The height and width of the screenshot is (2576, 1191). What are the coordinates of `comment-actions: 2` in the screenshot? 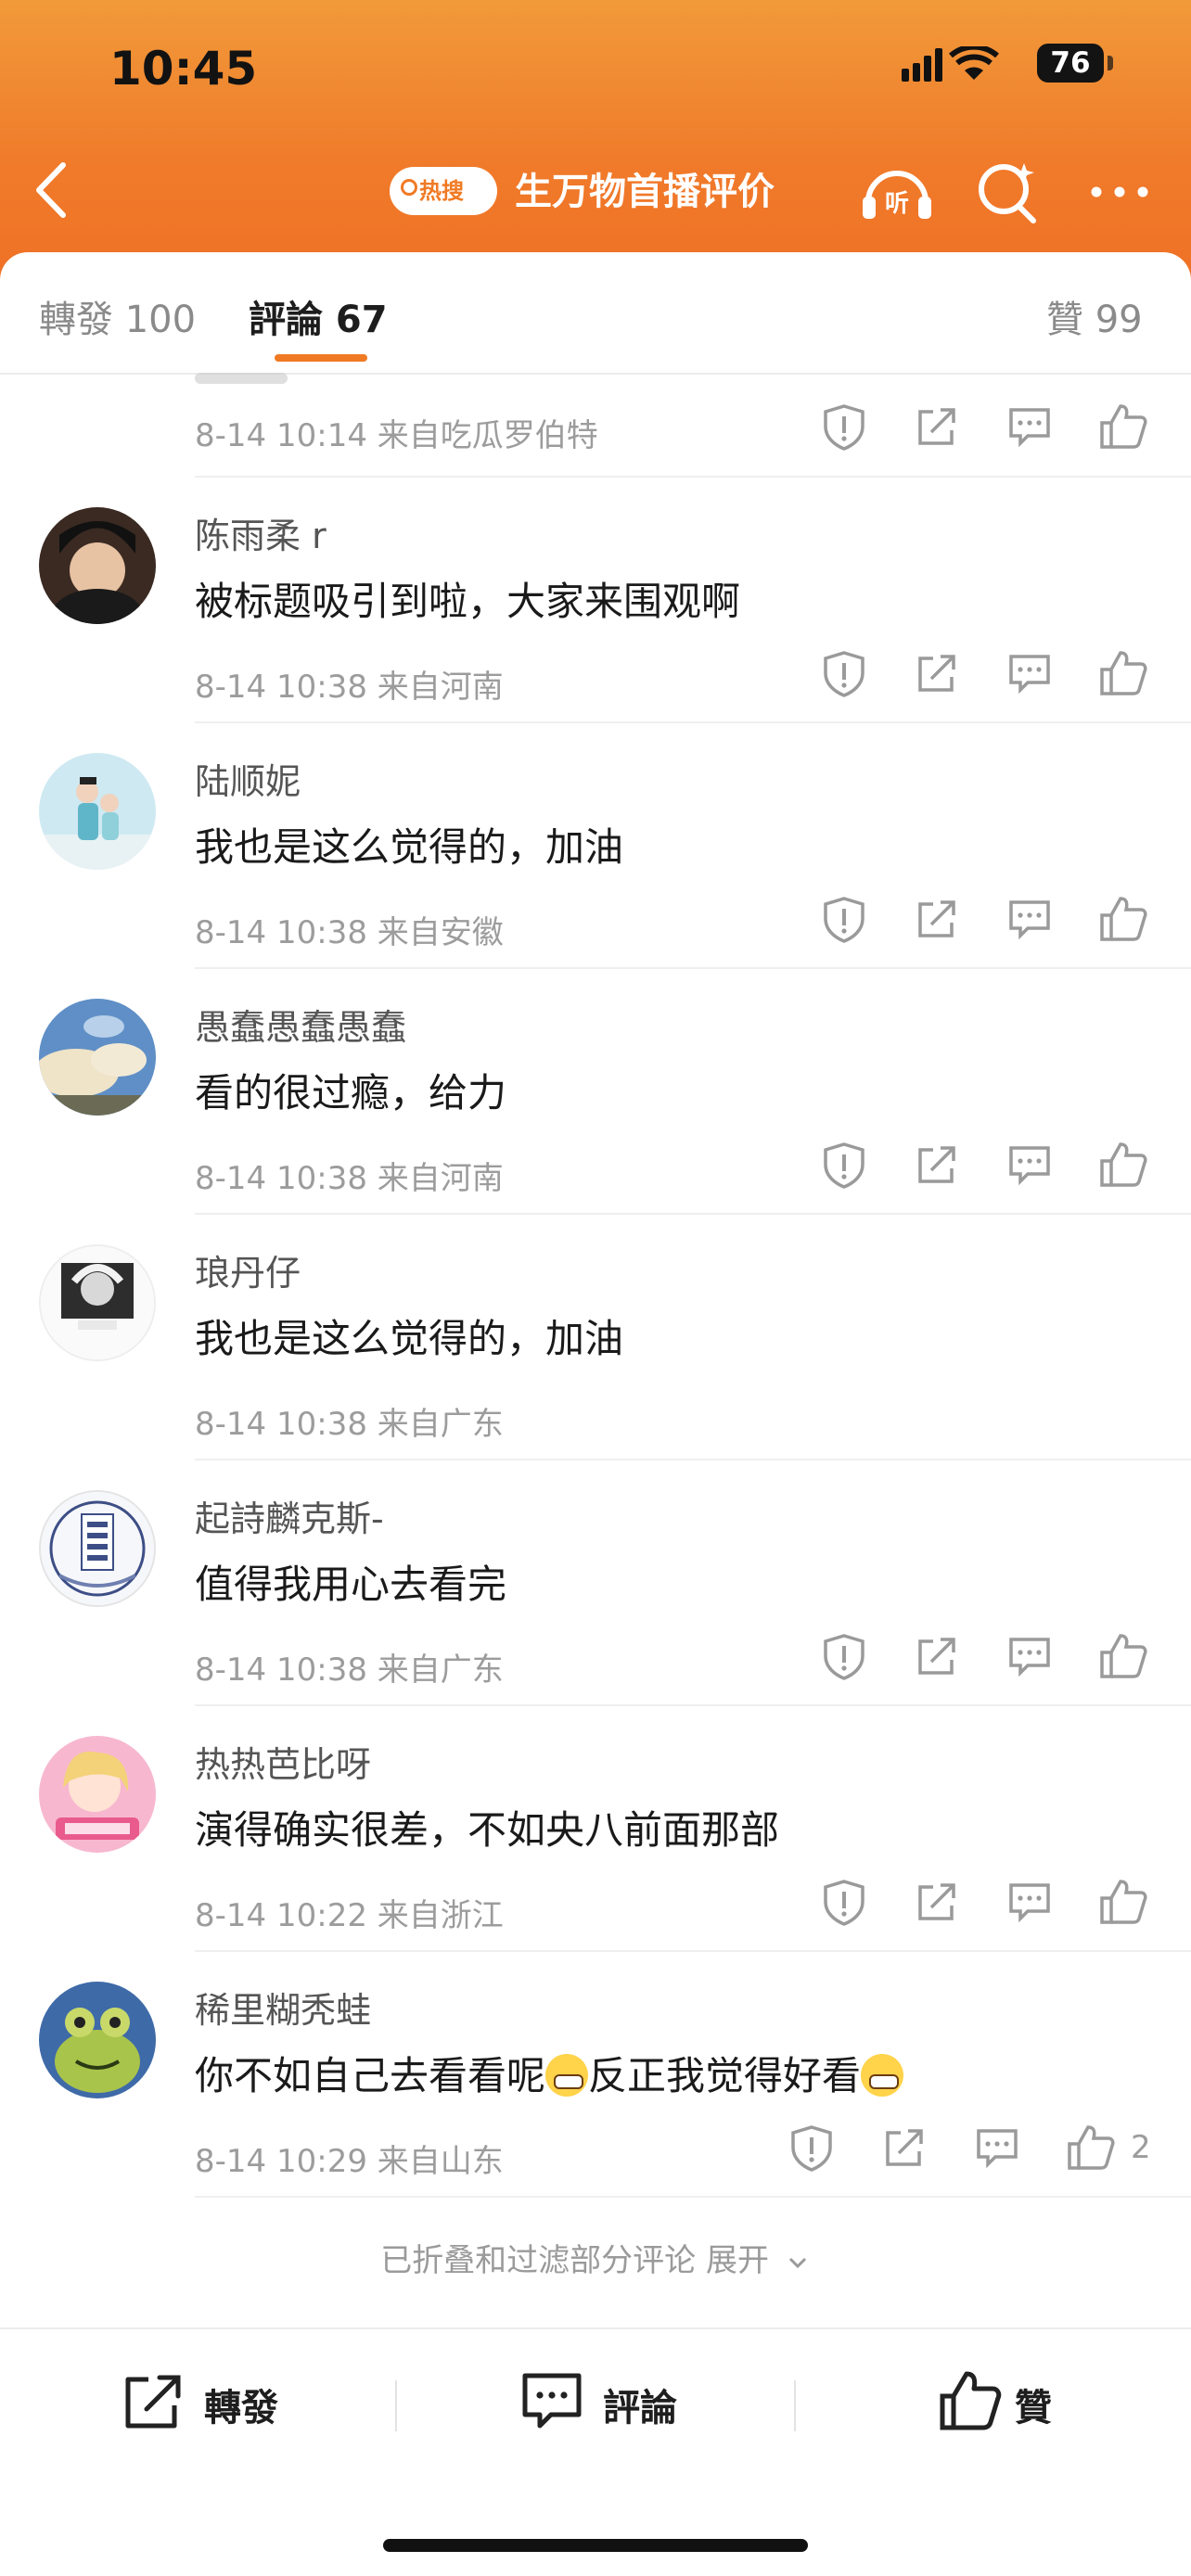 It's located at (967, 2150).